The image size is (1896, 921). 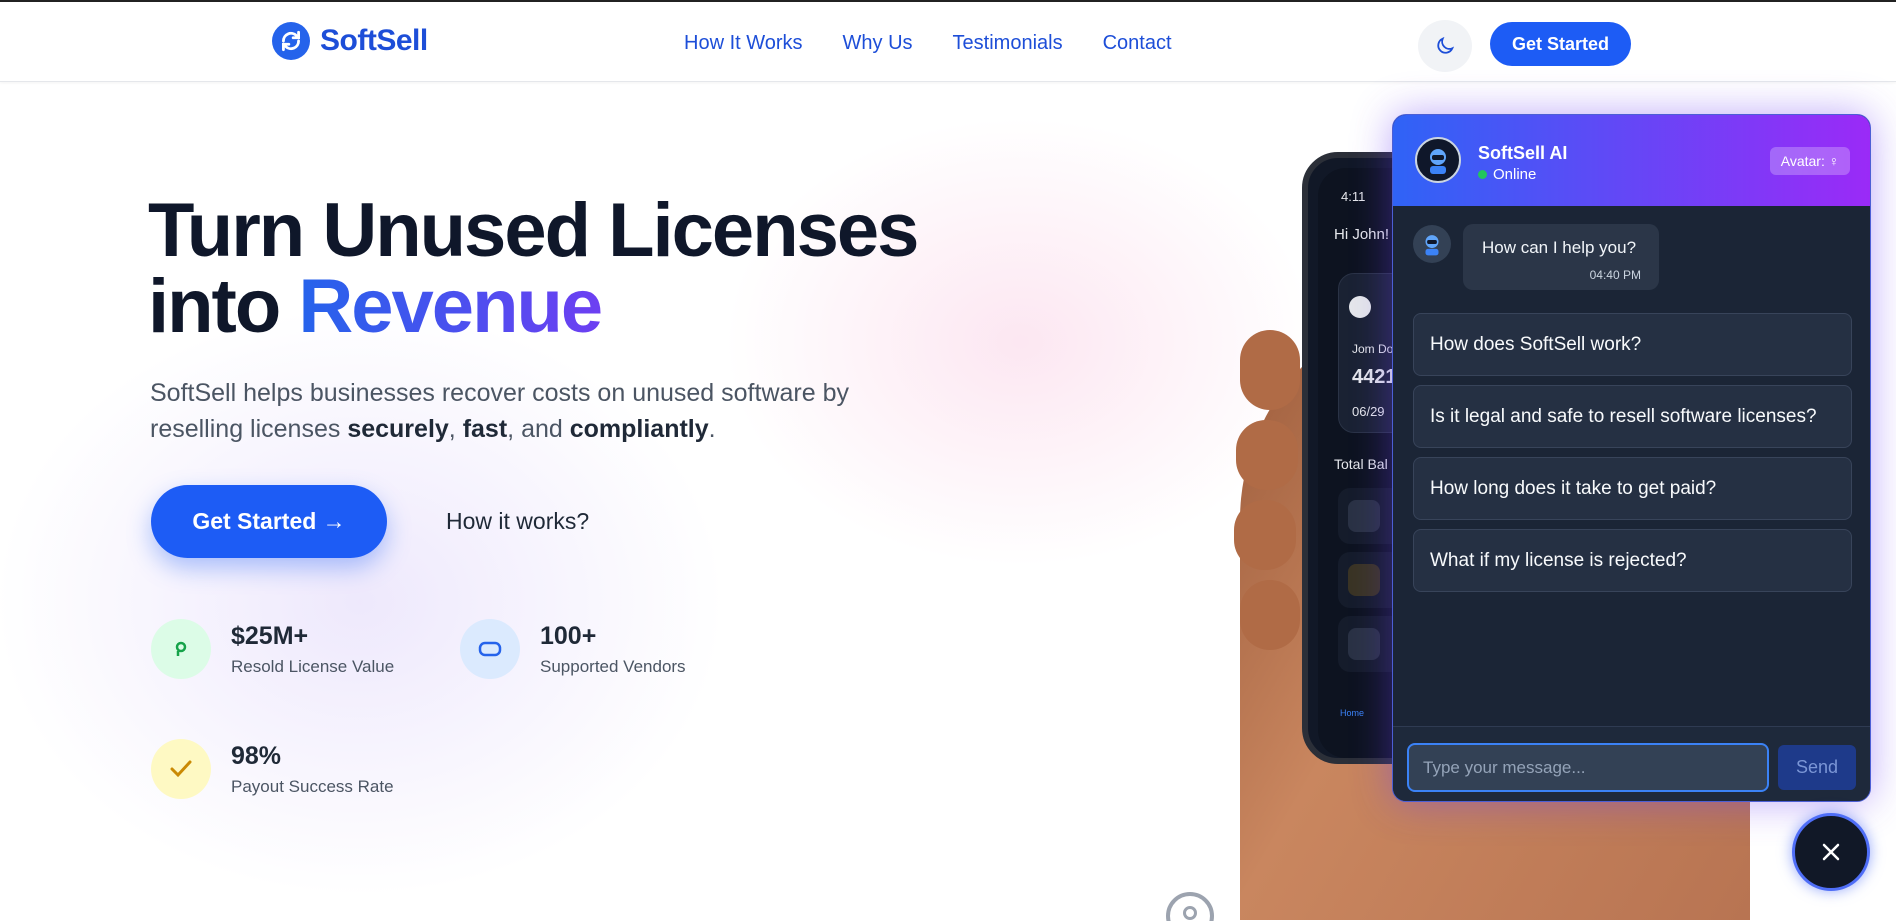 What do you see at coordinates (455, 429) in the screenshot?
I see `subtitle-sep: ,` at bounding box center [455, 429].